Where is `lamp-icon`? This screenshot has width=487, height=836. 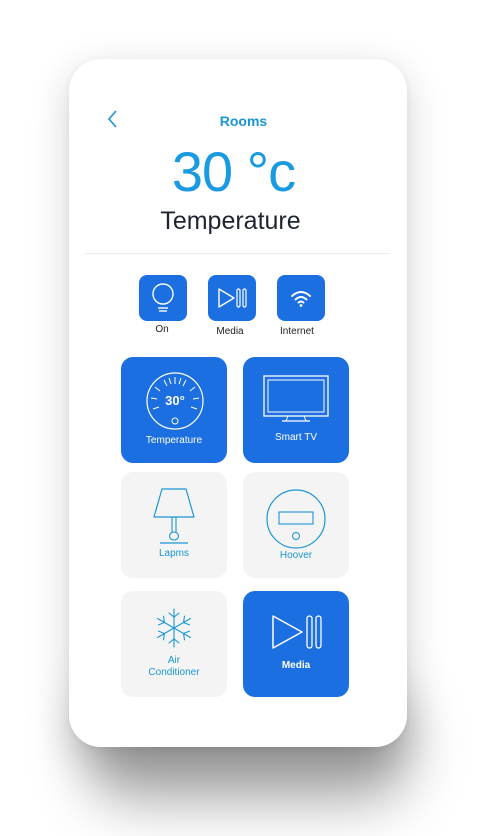
lamp-icon is located at coordinates (174, 516).